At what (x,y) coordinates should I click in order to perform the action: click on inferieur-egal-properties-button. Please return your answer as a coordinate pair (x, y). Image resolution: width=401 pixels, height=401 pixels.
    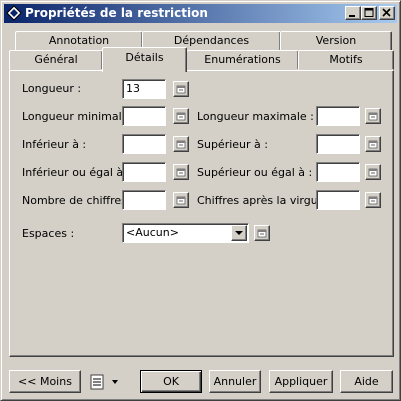
    Looking at the image, I should click on (181, 172).